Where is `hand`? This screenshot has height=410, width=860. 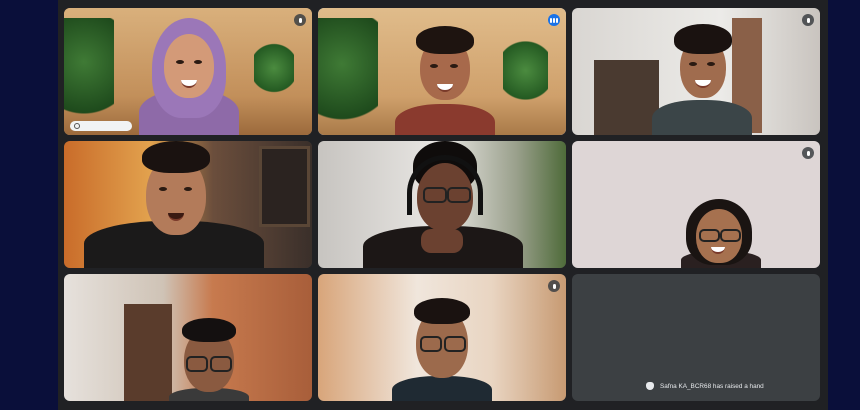
hand is located at coordinates (442, 241).